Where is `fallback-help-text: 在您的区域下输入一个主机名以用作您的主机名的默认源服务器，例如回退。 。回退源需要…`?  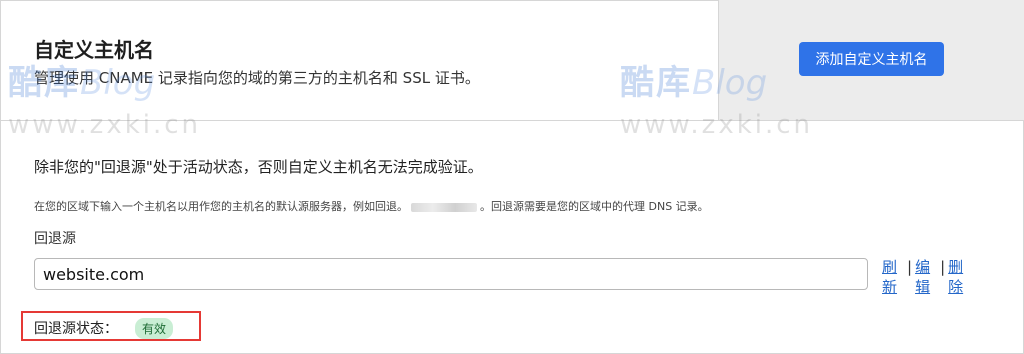 fallback-help-text: 在您的区域下输入一个主机名以用作您的主机名的默认源服务器，例如回退。 。回退源需要… is located at coordinates (371, 206).